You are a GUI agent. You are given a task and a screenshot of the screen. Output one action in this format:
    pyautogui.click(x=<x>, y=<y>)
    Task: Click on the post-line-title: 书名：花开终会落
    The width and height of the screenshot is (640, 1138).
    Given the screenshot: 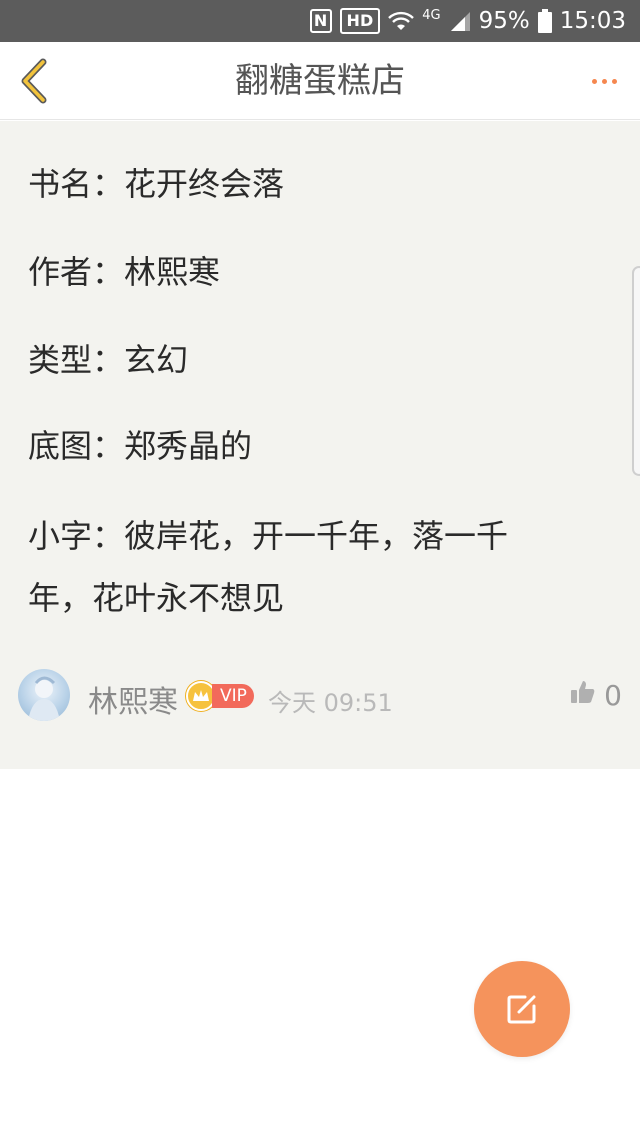 What is the action you would take?
    pyautogui.click(x=156, y=184)
    